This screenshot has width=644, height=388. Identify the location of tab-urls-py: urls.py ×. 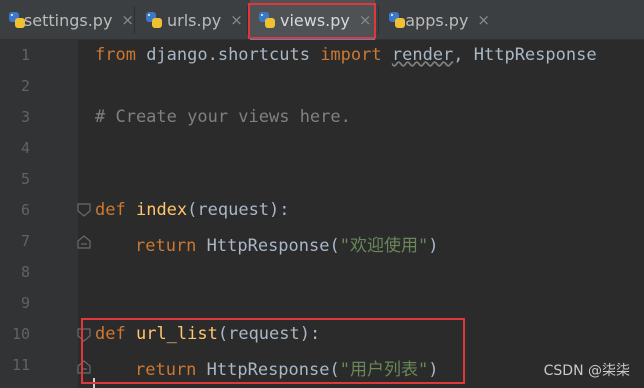
(192, 20).